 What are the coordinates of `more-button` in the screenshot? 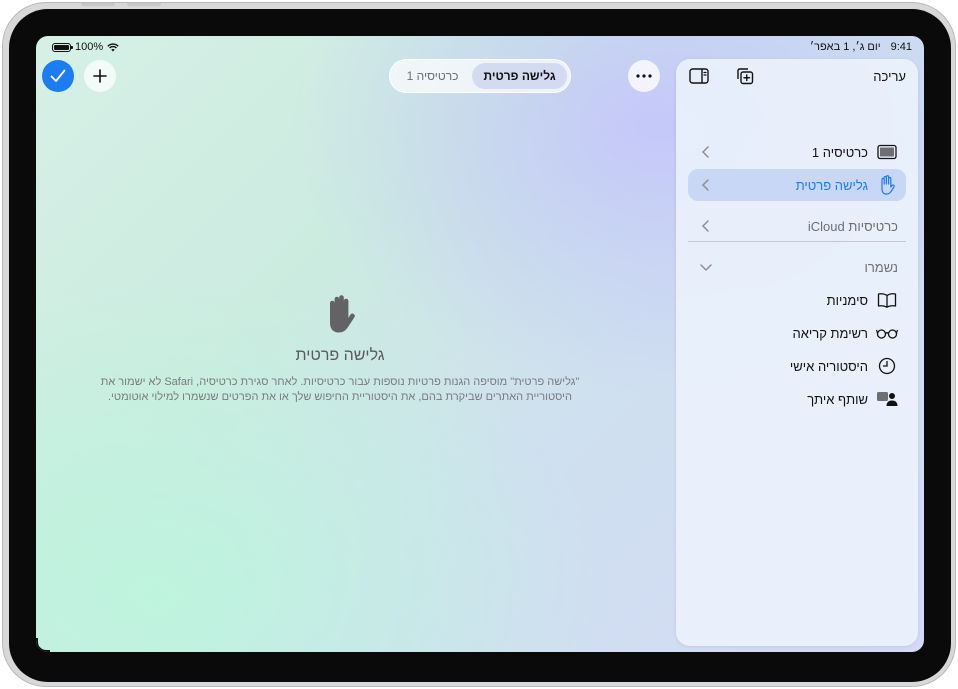 It's located at (644, 76).